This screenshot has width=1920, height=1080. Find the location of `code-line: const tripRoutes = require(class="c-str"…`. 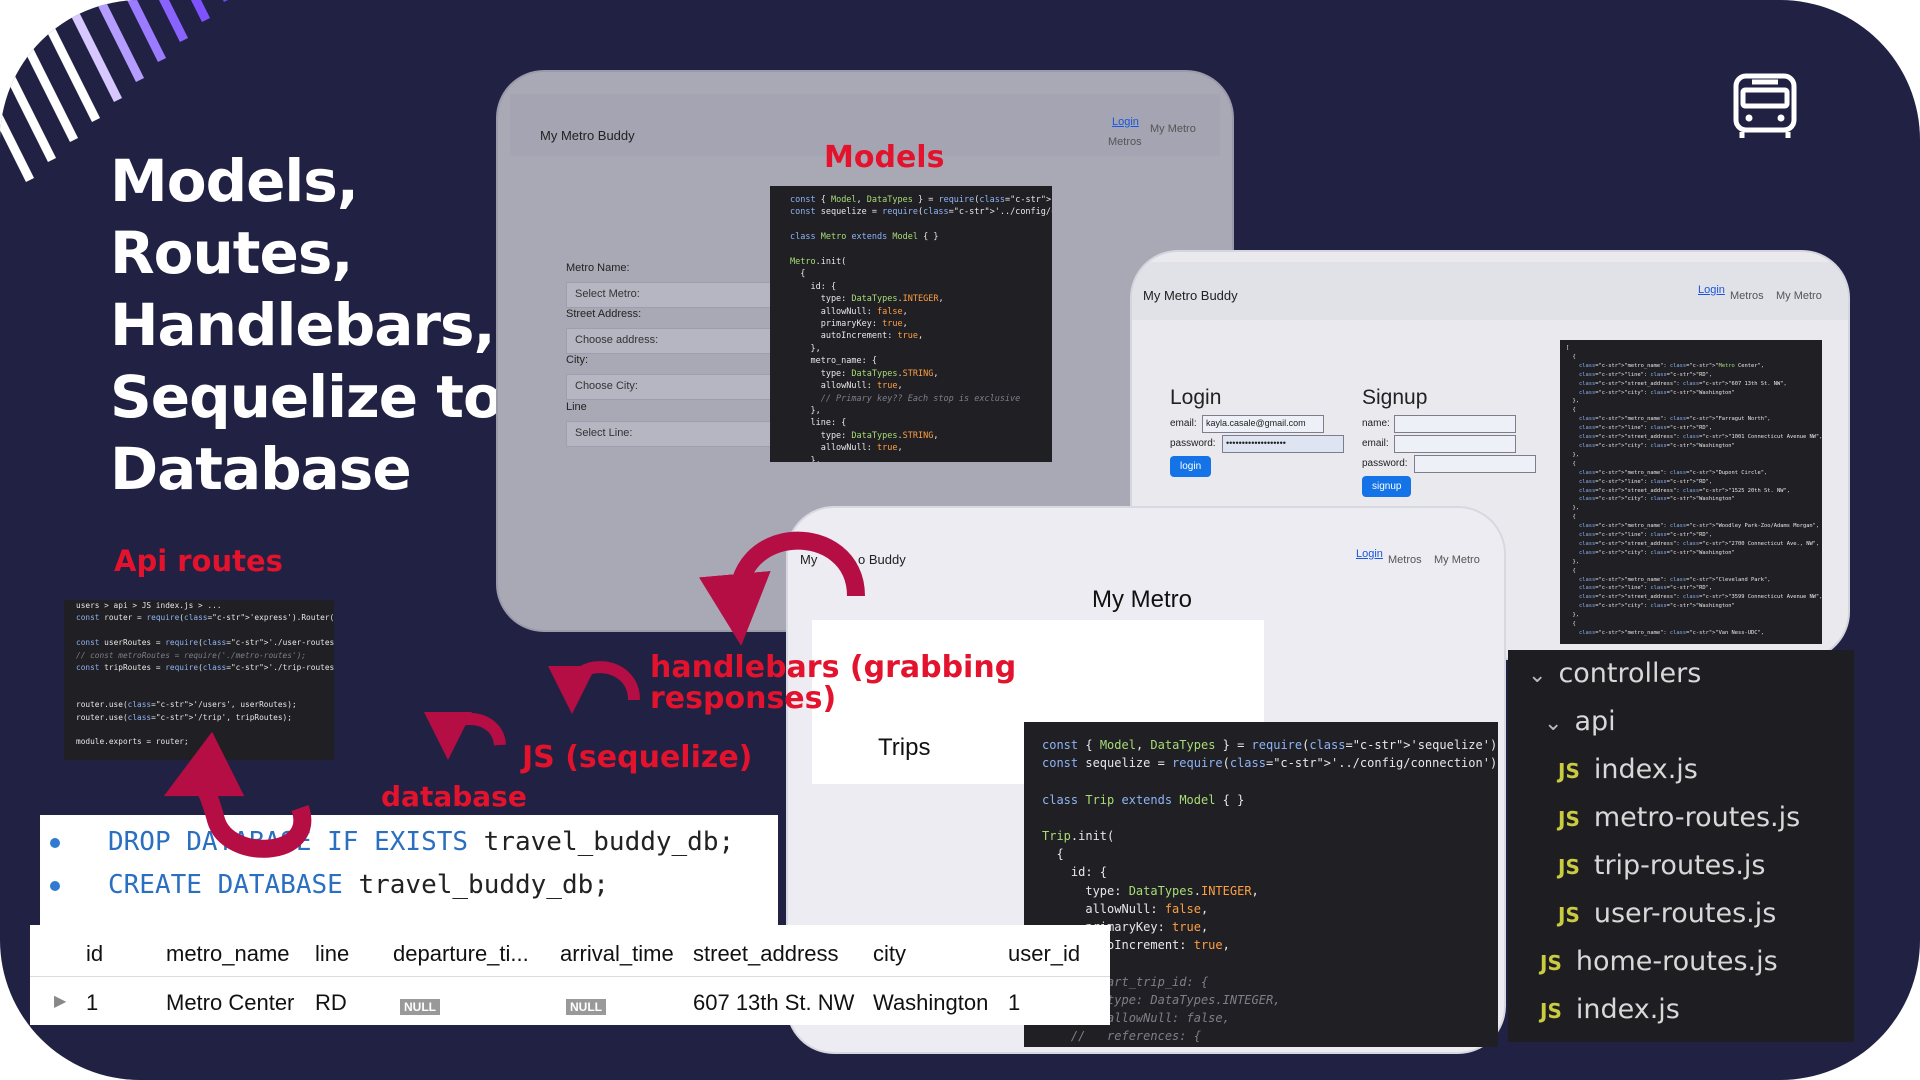

code-line: const tripRoutes = require(class="c-str"… is located at coordinates (205, 668).